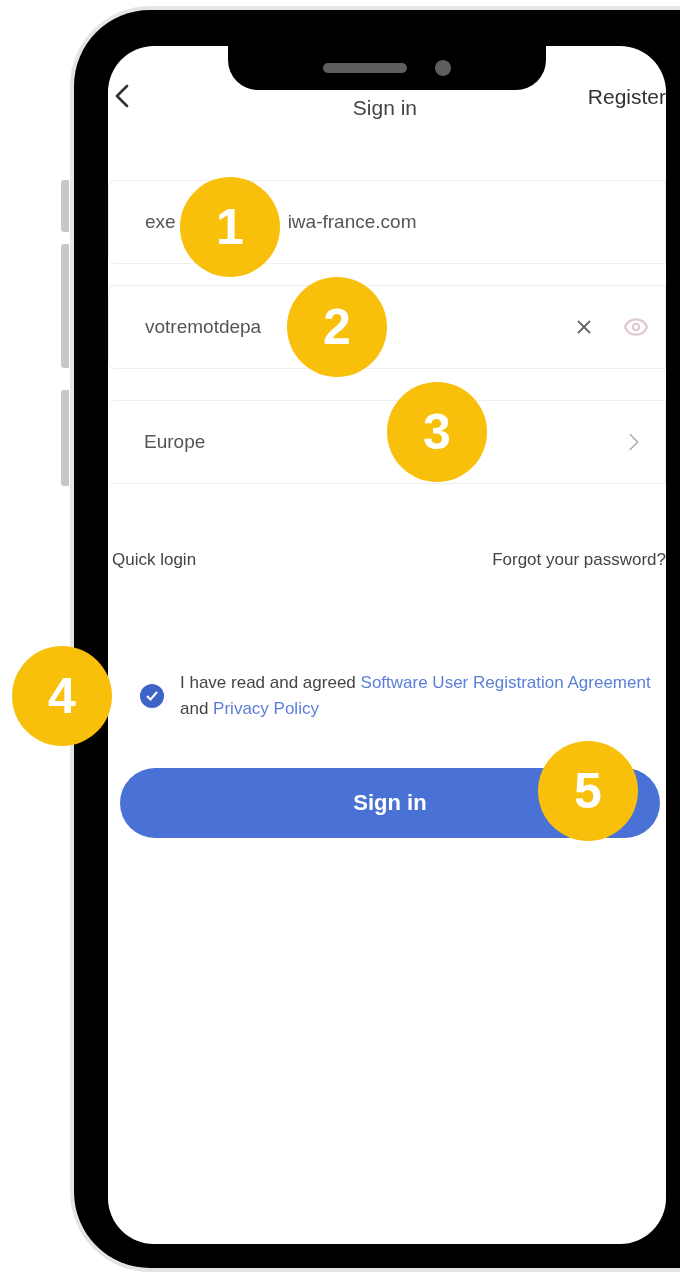 This screenshot has height=1278, width=680. I want to click on email-value: iwa-france.com, so click(352, 222).